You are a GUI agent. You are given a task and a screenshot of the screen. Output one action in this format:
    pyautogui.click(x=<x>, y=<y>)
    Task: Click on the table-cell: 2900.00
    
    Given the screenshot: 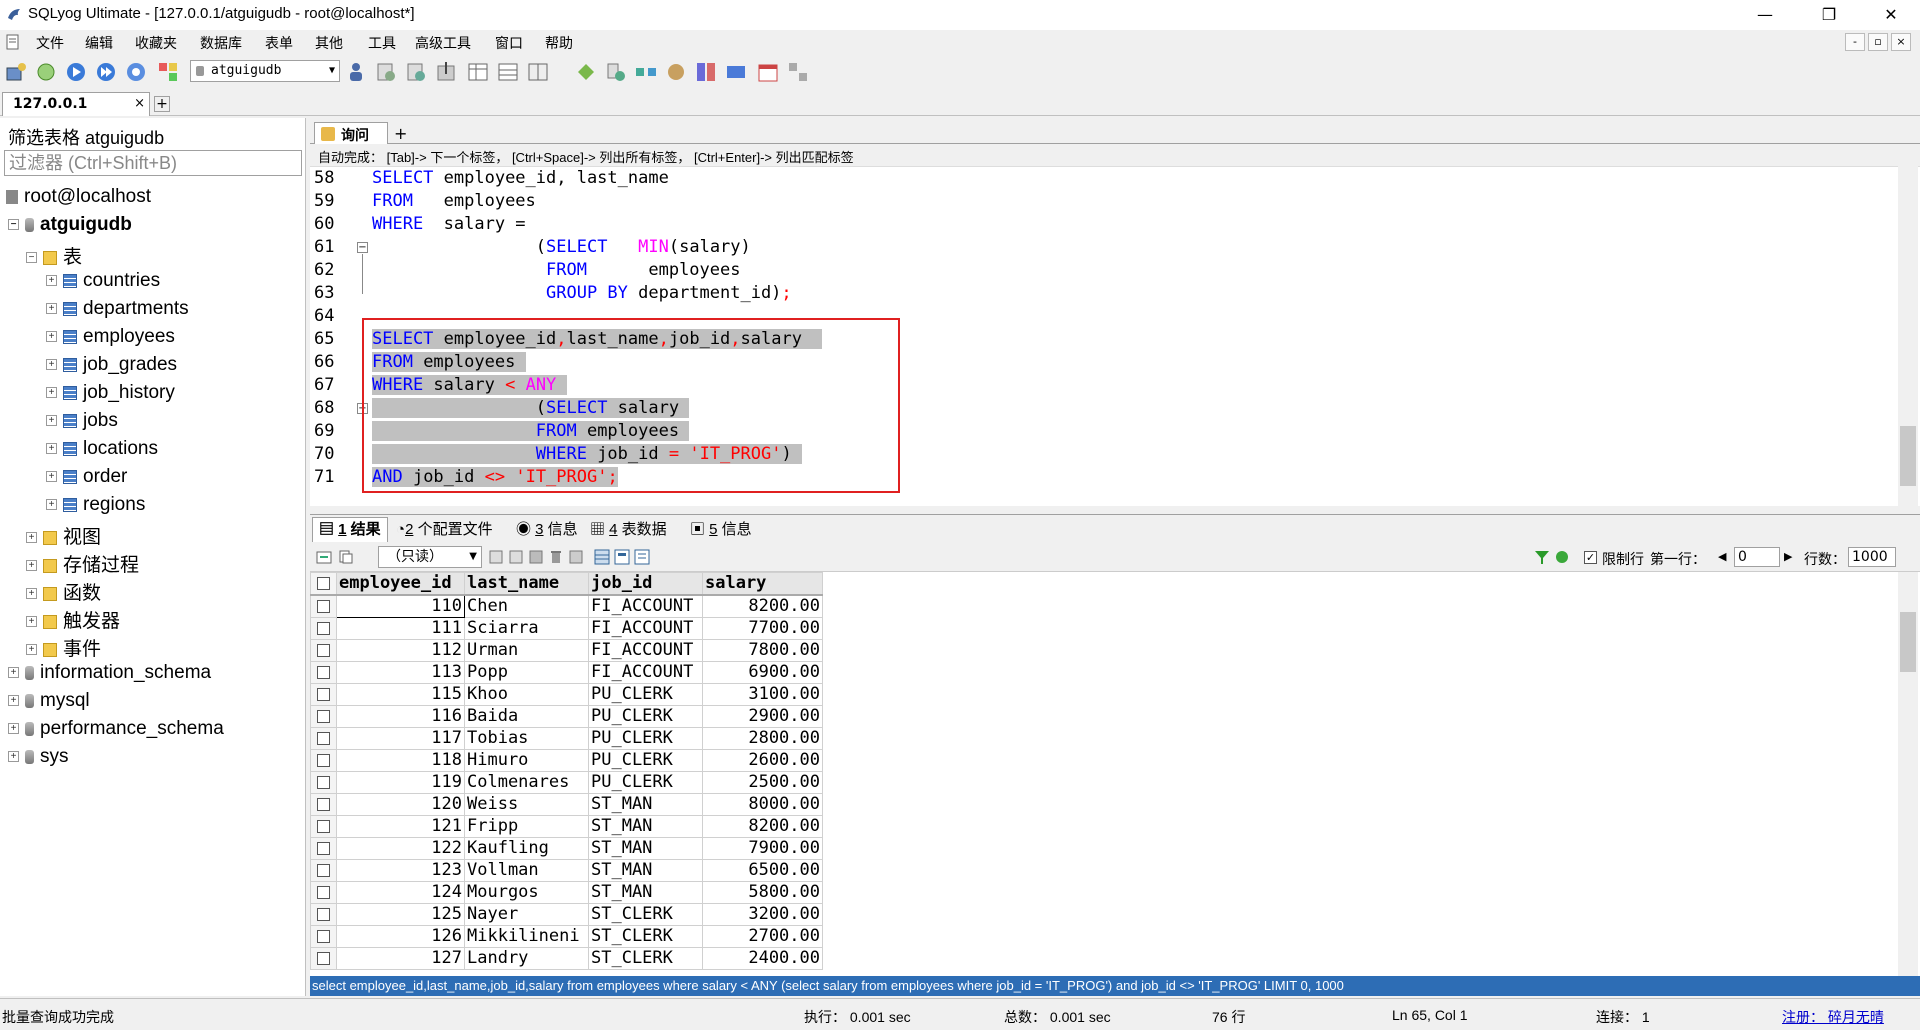 What is the action you would take?
    pyautogui.click(x=762, y=716)
    